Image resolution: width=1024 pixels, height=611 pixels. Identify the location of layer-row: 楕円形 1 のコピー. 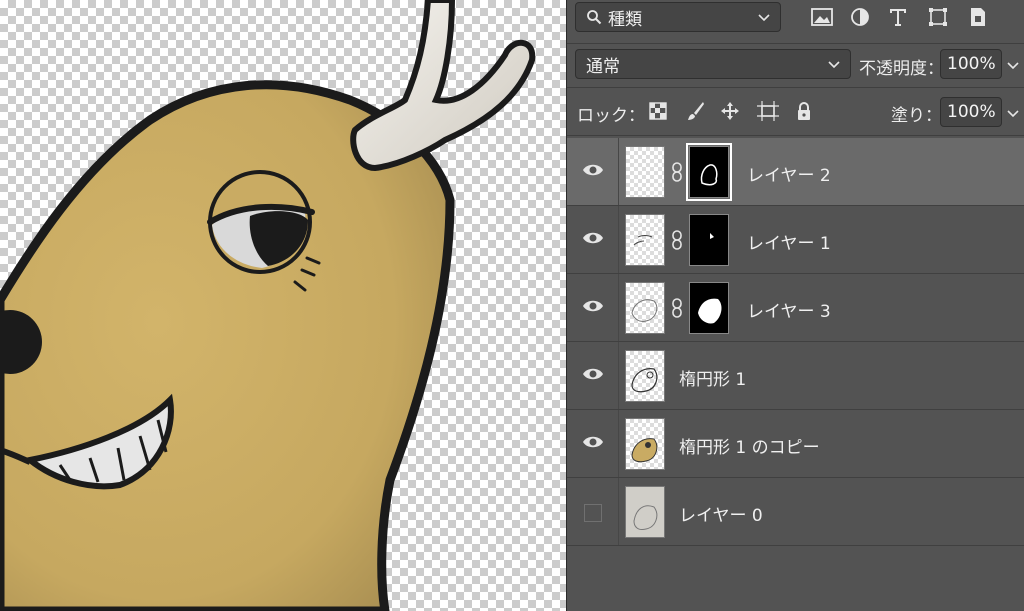
(795, 444).